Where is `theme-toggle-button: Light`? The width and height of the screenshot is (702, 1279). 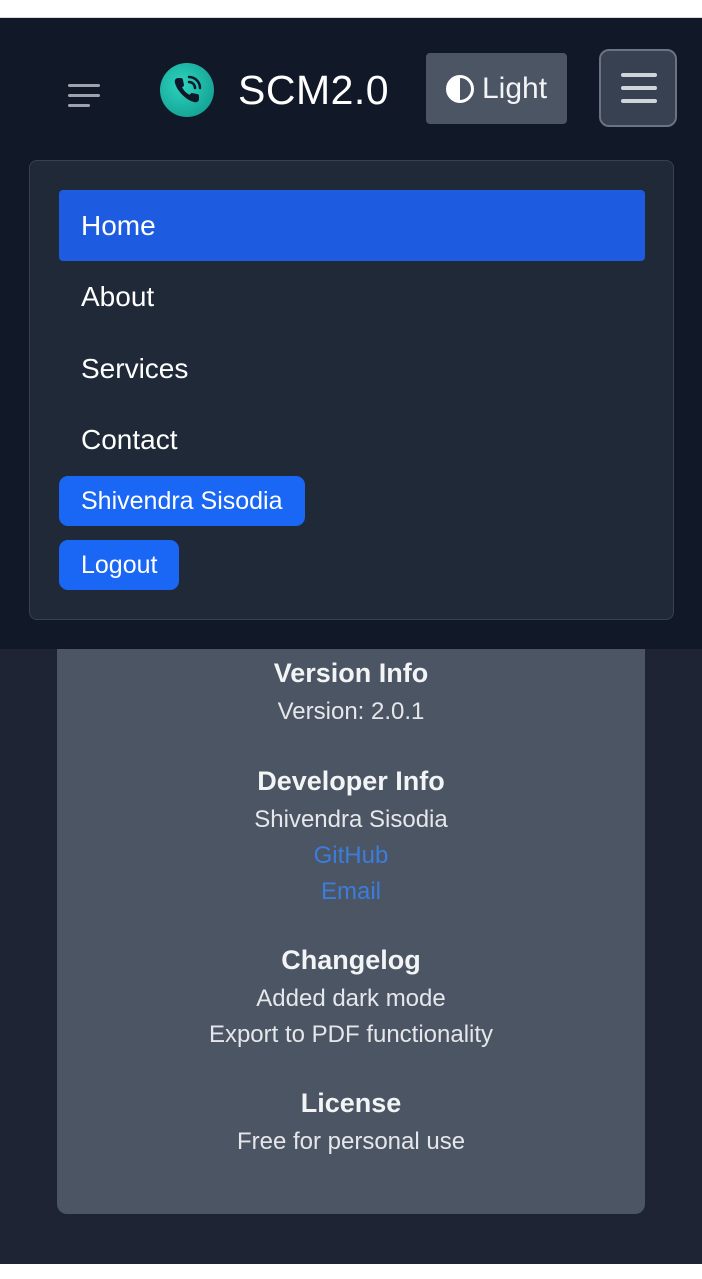 theme-toggle-button: Light is located at coordinates (496, 88).